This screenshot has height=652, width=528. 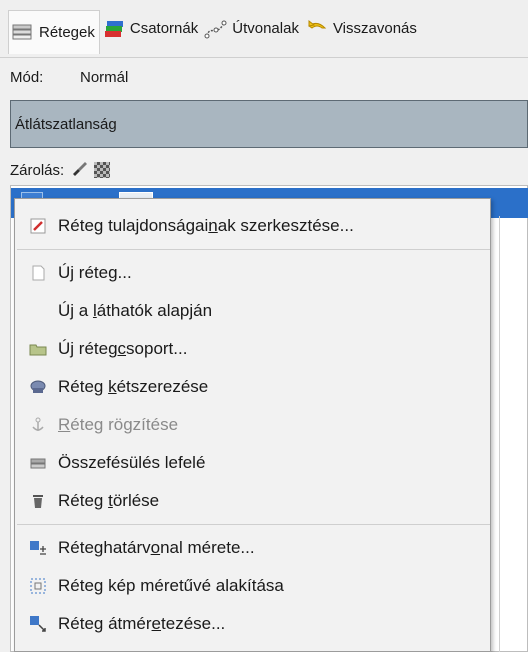 What do you see at coordinates (37, 170) in the screenshot?
I see `lock-label: Zárolás:` at bounding box center [37, 170].